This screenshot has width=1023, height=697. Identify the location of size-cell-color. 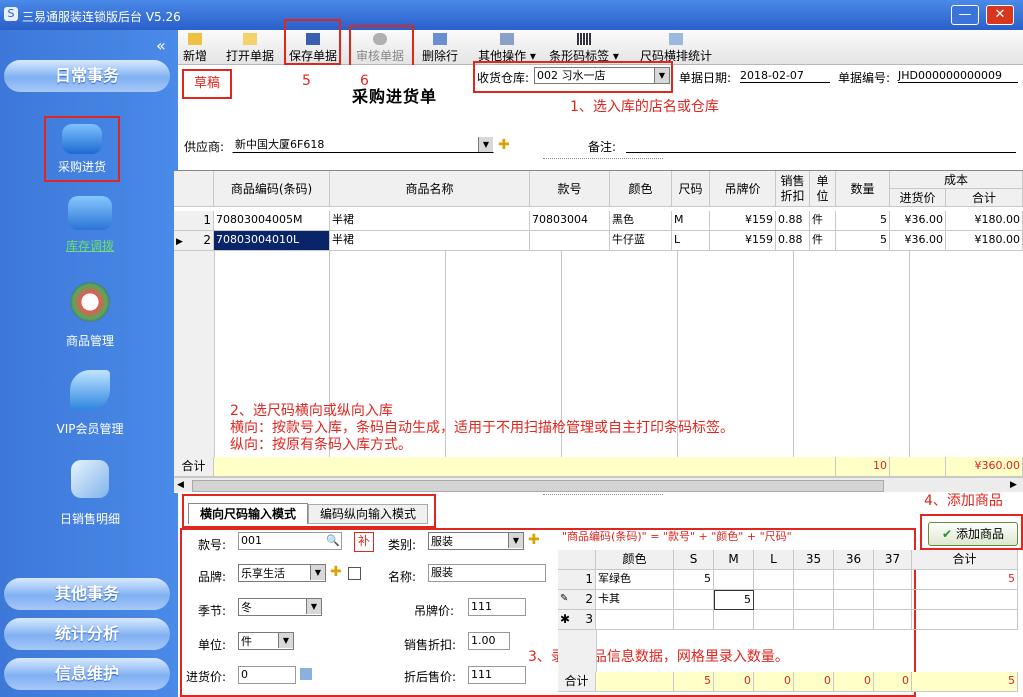
(635, 620).